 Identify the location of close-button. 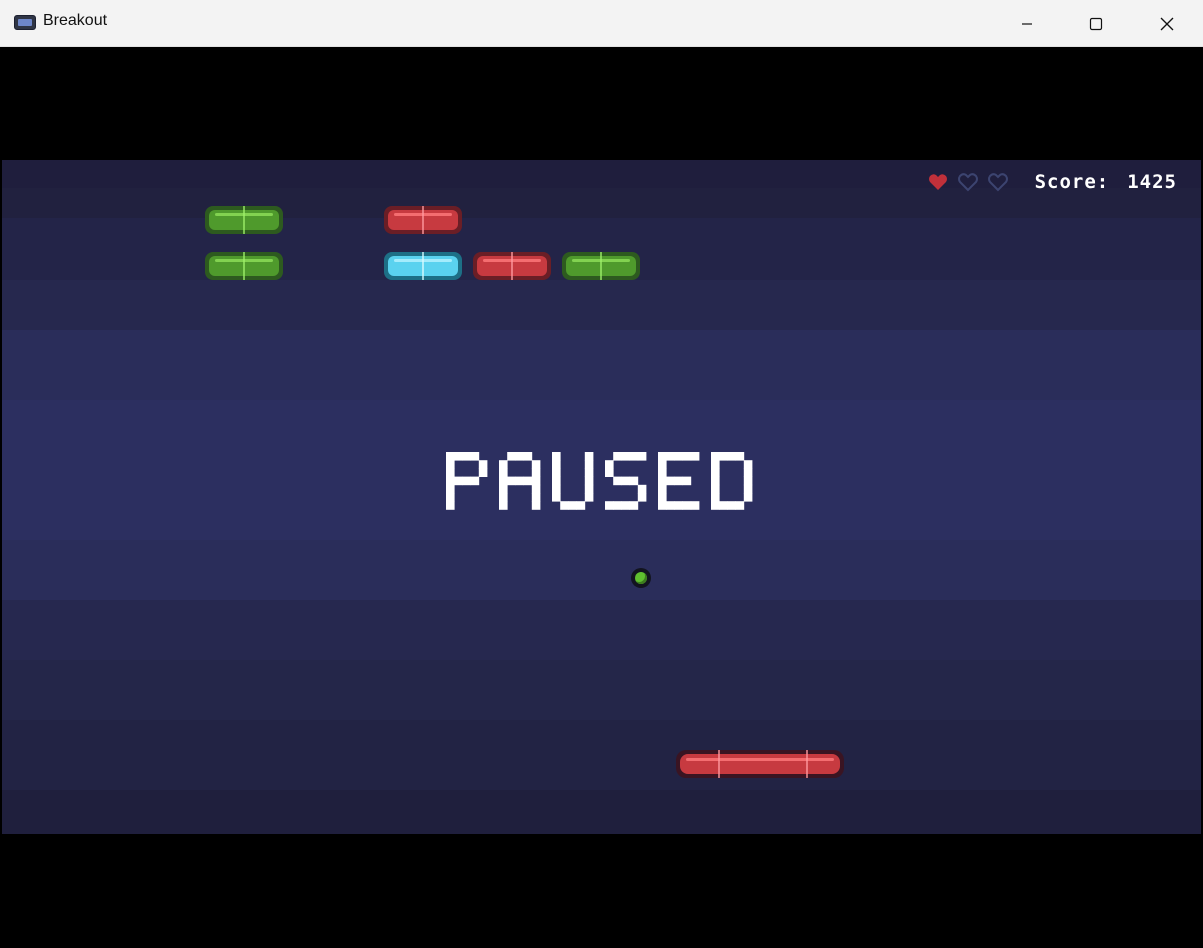
(1167, 23).